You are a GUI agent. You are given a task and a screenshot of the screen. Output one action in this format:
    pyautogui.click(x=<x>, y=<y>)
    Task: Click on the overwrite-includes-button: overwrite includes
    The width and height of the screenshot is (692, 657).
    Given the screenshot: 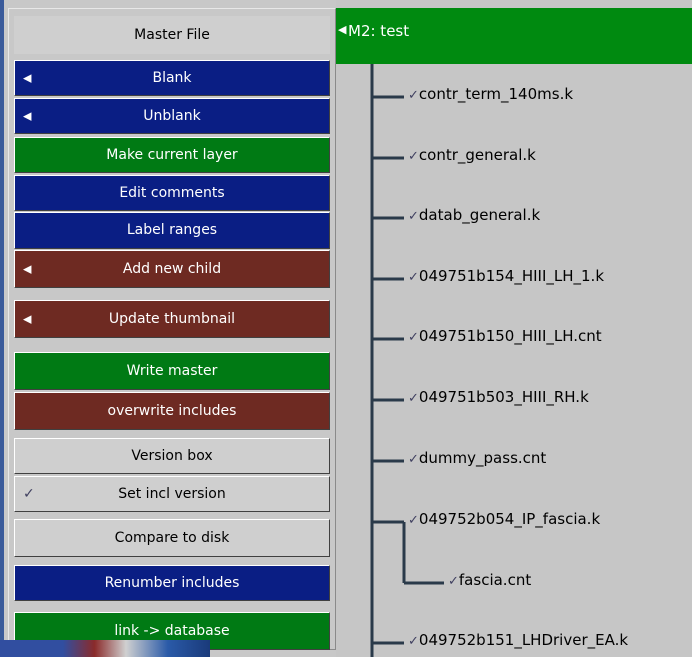 What is the action you would take?
    pyautogui.click(x=172, y=411)
    